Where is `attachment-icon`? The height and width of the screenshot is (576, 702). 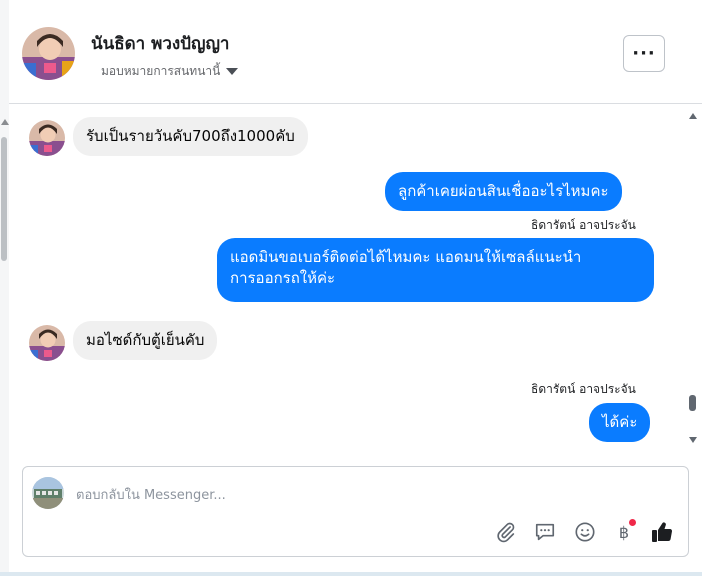 attachment-icon is located at coordinates (506, 532).